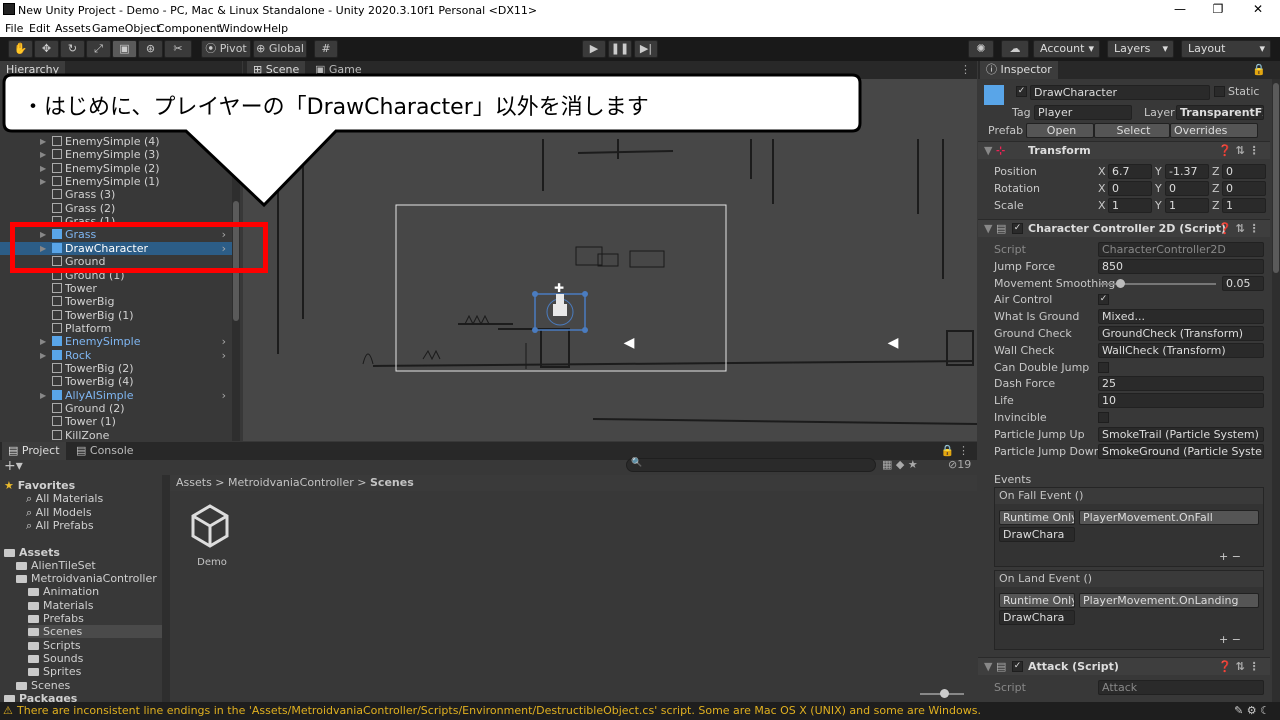 The width and height of the screenshot is (1280, 720). I want to click on wall-check-field: WallCheck (Transform), so click(1181, 350).